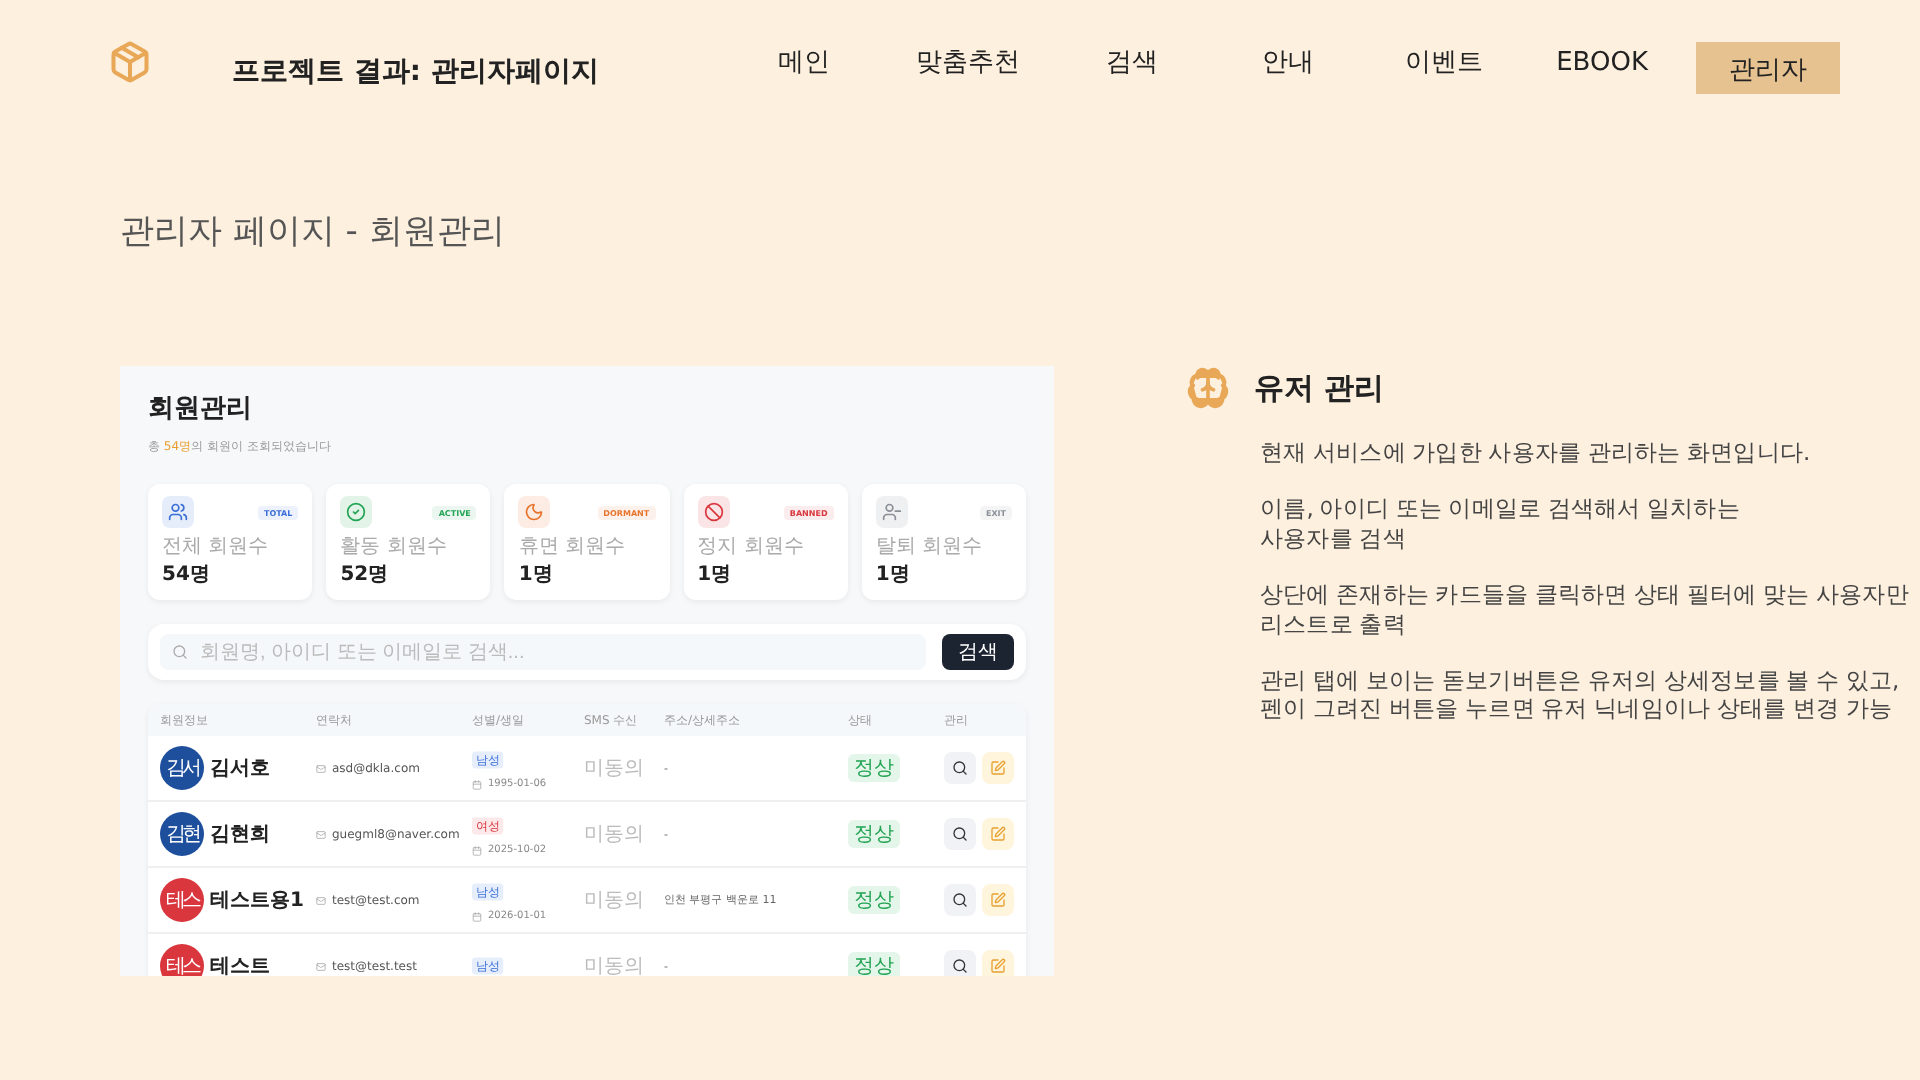 This screenshot has height=1080, width=1920. Describe the element at coordinates (187, 575) in the screenshot. I see `card-count: 54명` at that location.